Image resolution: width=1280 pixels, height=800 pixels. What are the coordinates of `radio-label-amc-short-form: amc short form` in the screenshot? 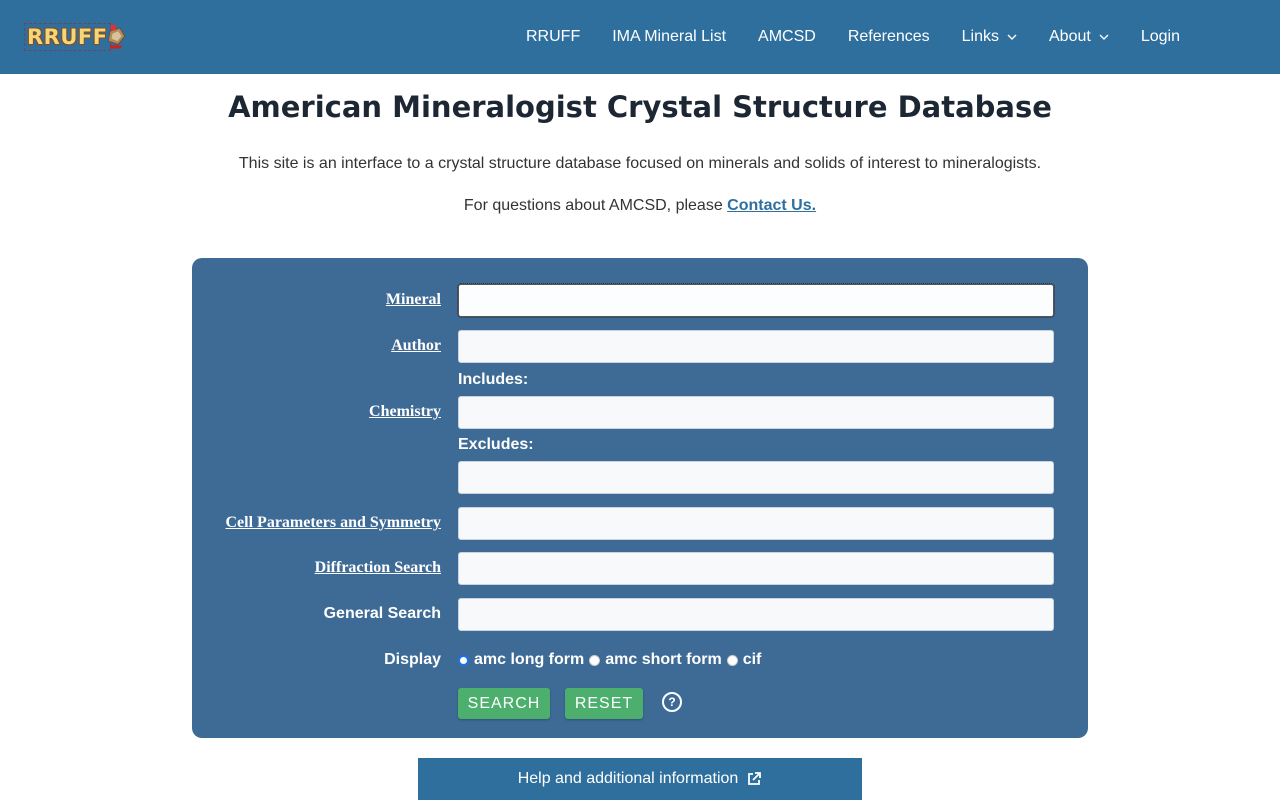 It's located at (663, 660).